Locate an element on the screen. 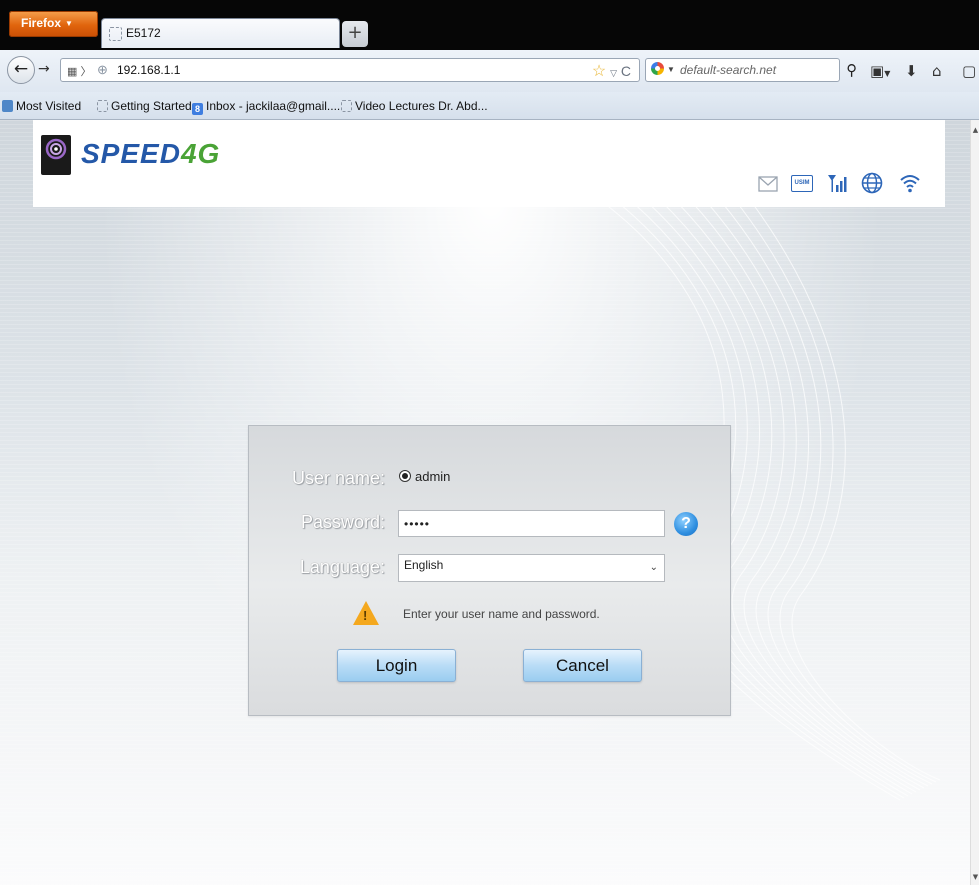 The width and height of the screenshot is (979, 885). router-header: zain SPEED4G USIM is located at coordinates (489, 163).